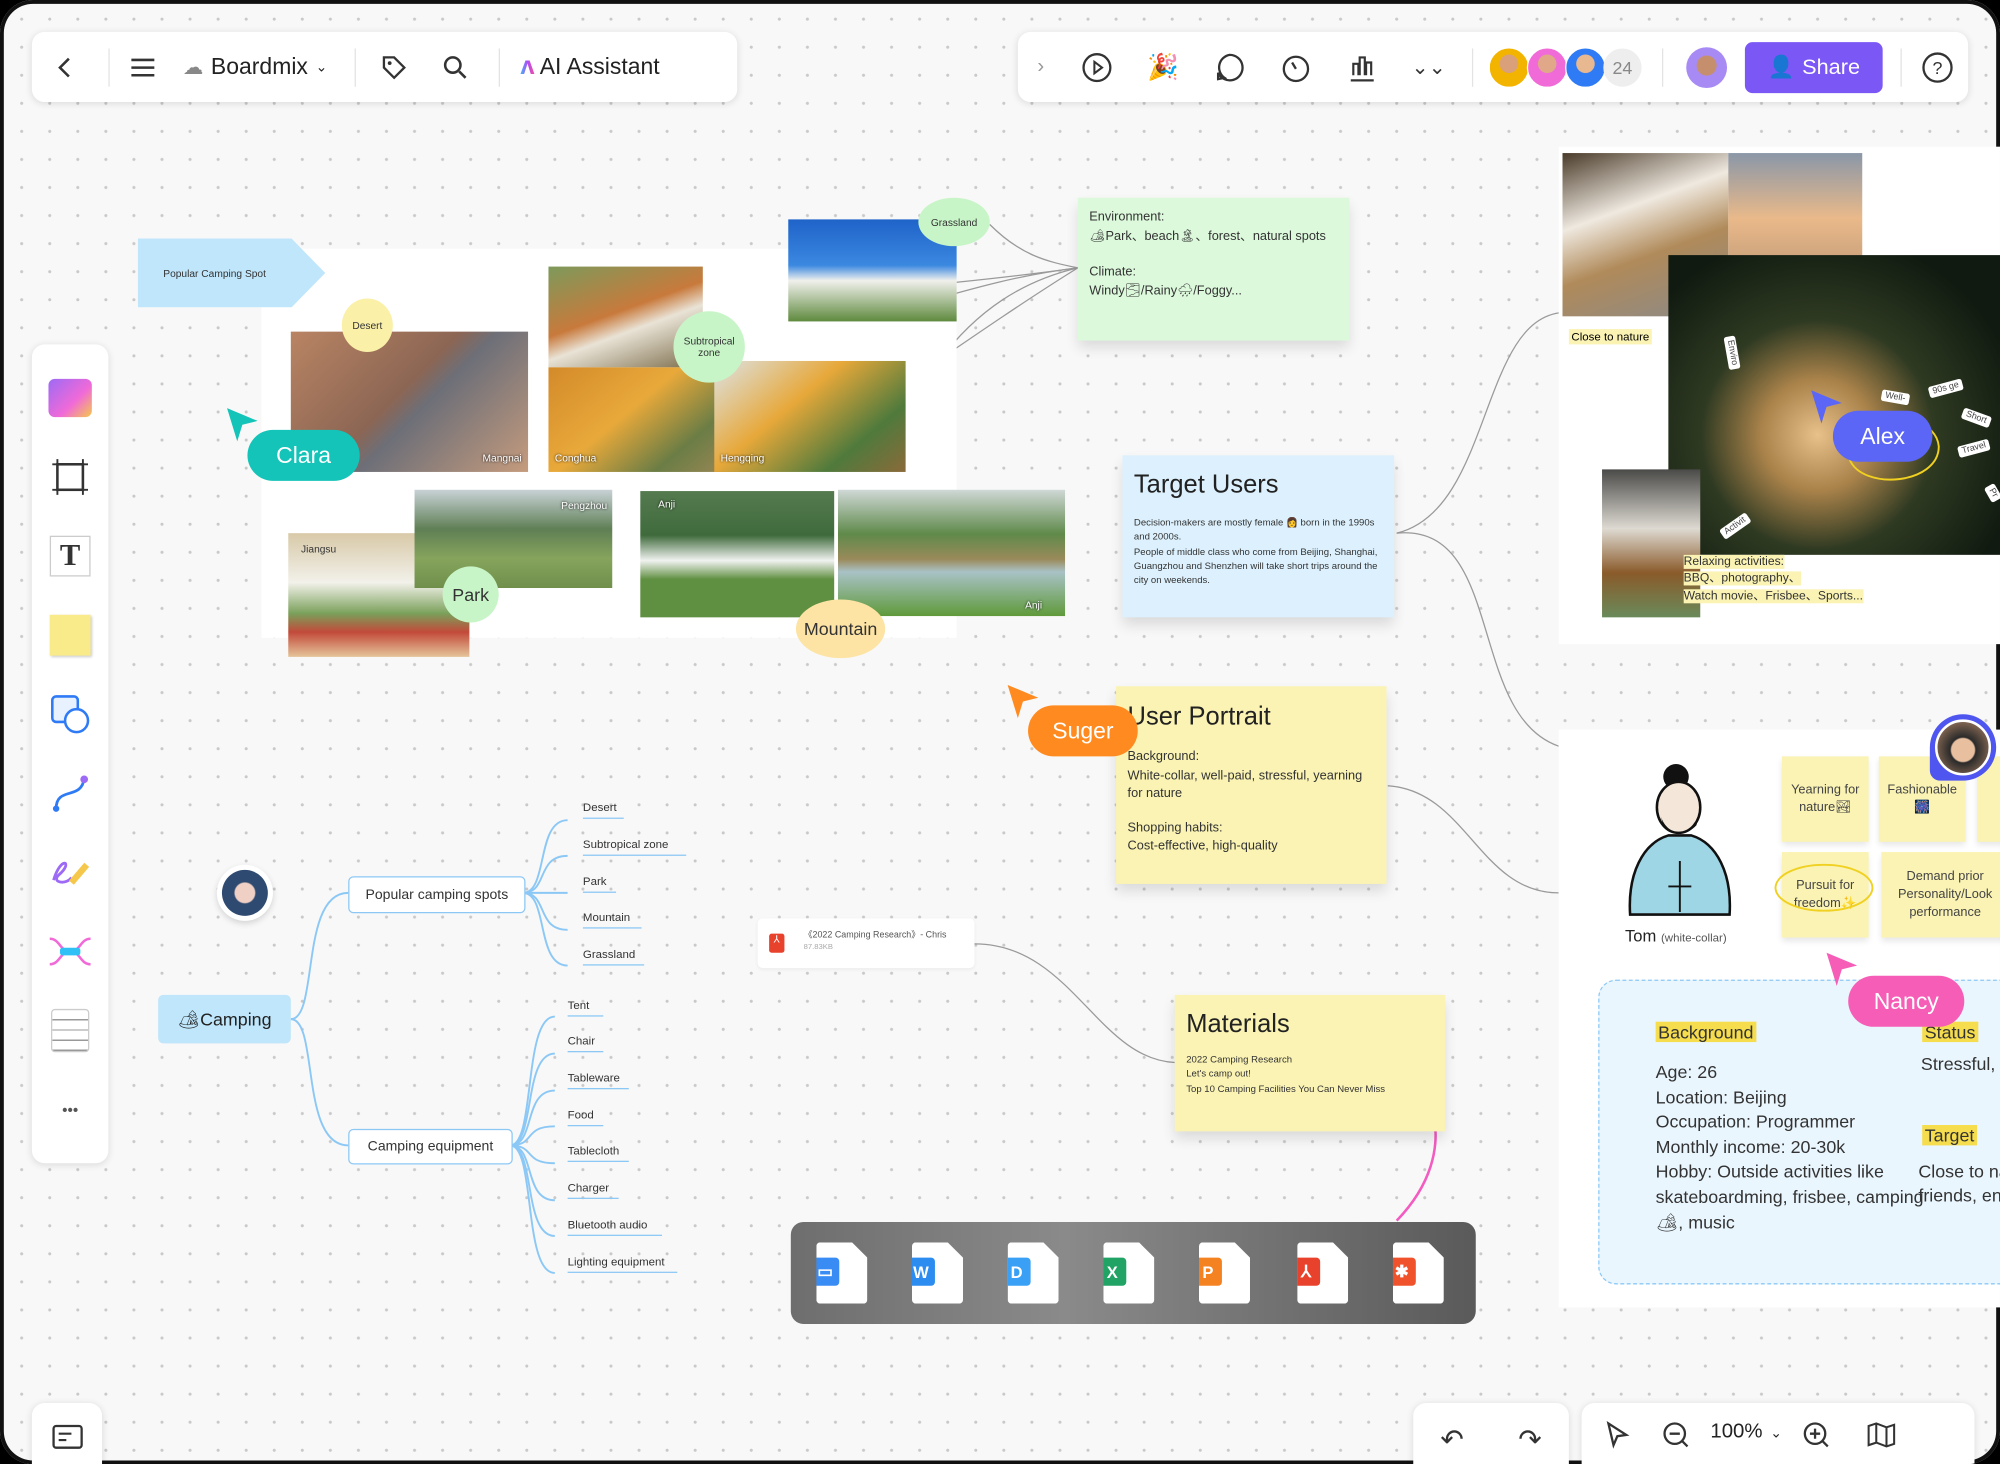  Describe the element at coordinates (1707, 67) in the screenshot. I see `user-avatar` at that location.